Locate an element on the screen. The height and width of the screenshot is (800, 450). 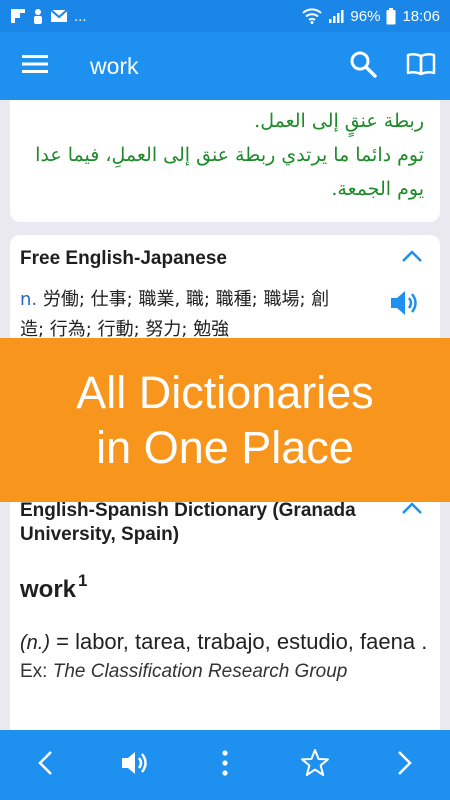
banner-line-1: All Dictionaries is located at coordinates (225, 392).